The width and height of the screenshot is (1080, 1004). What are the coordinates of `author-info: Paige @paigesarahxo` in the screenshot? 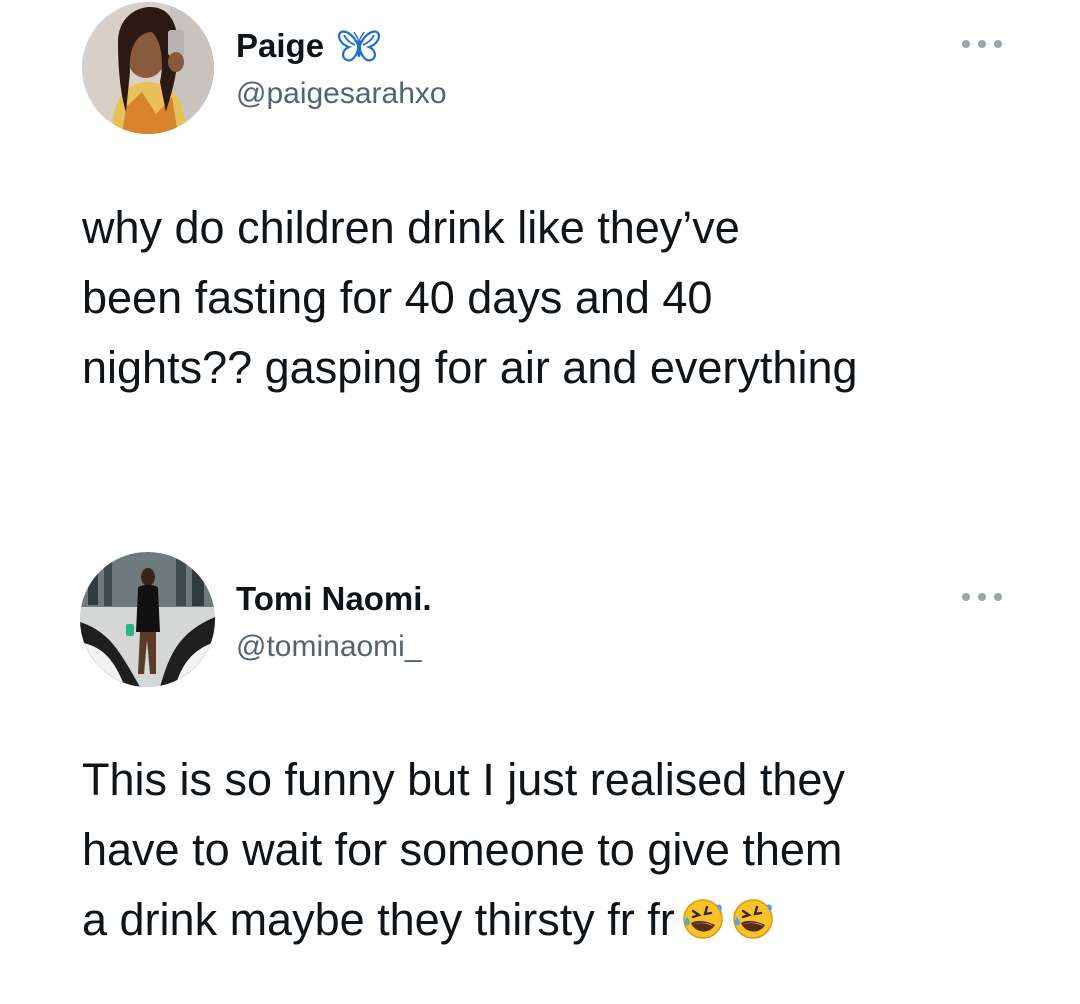 It's located at (341, 70).